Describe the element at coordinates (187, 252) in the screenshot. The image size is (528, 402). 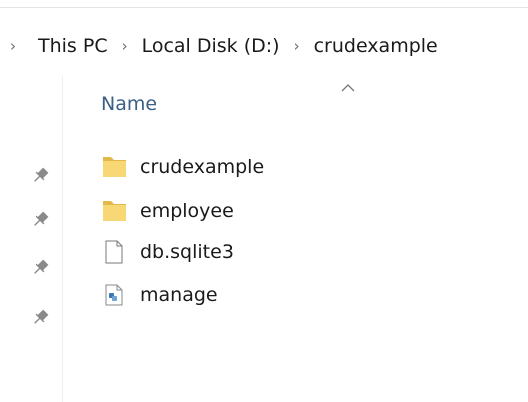
I see `file-name: db.sqlite3` at that location.